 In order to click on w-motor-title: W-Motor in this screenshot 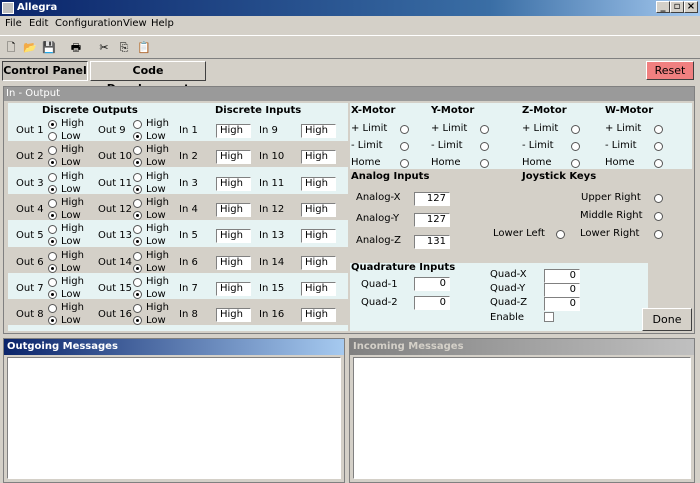, I will do `click(629, 110)`.